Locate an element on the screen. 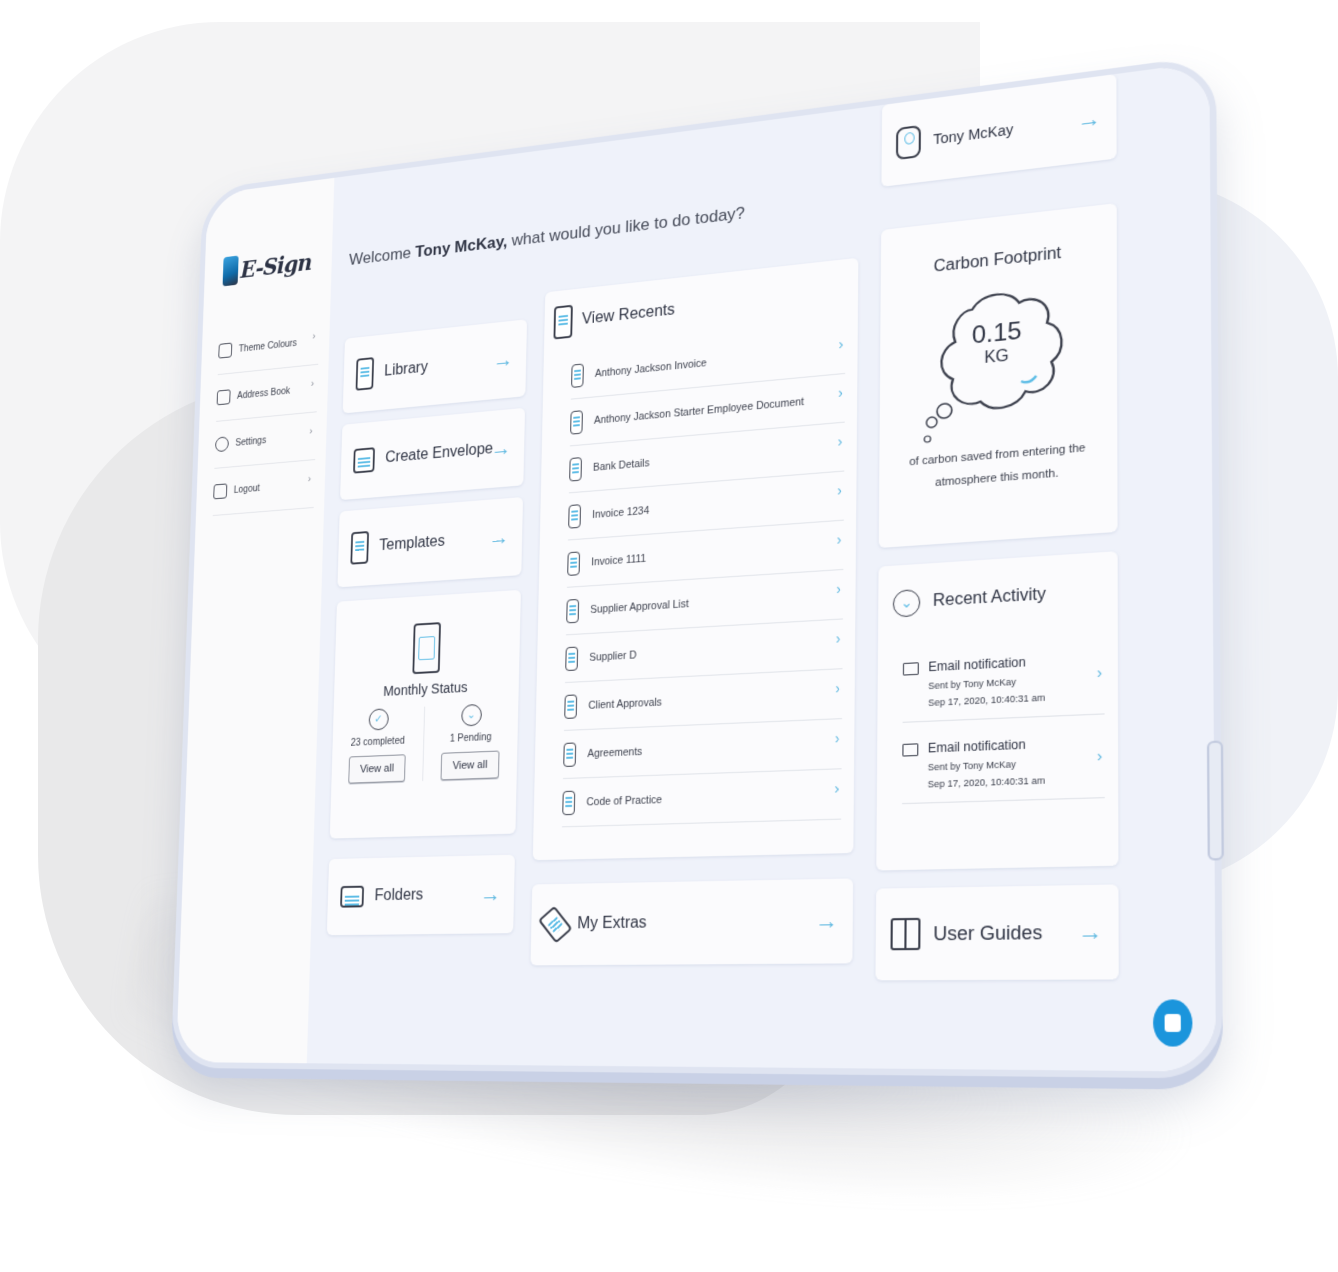  folders-card: Folders → is located at coordinates (420, 895).